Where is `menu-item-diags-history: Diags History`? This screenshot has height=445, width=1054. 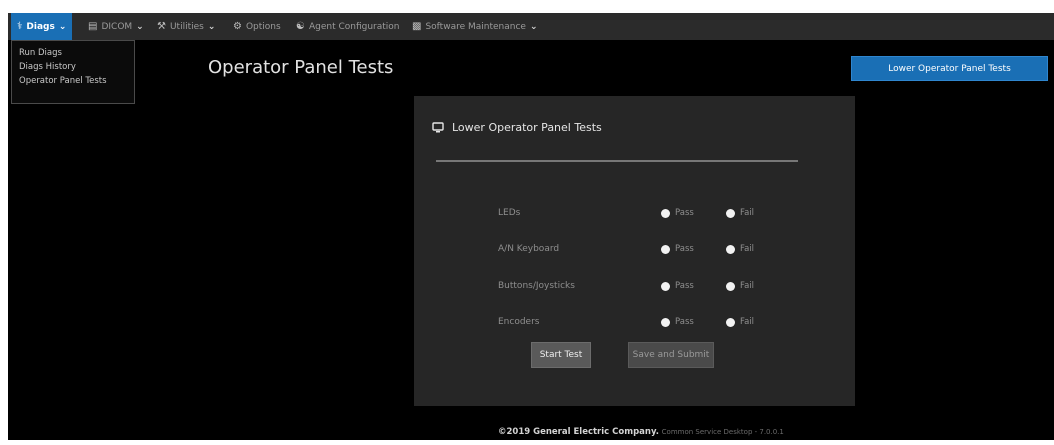
menu-item-diags-history: Diags History is located at coordinates (73, 67).